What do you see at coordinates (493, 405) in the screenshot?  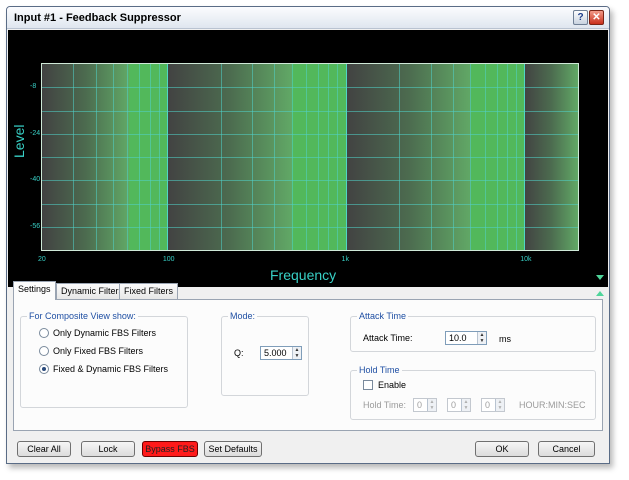 I see `hold-seconds-spinner: 0 ▲ ▼` at bounding box center [493, 405].